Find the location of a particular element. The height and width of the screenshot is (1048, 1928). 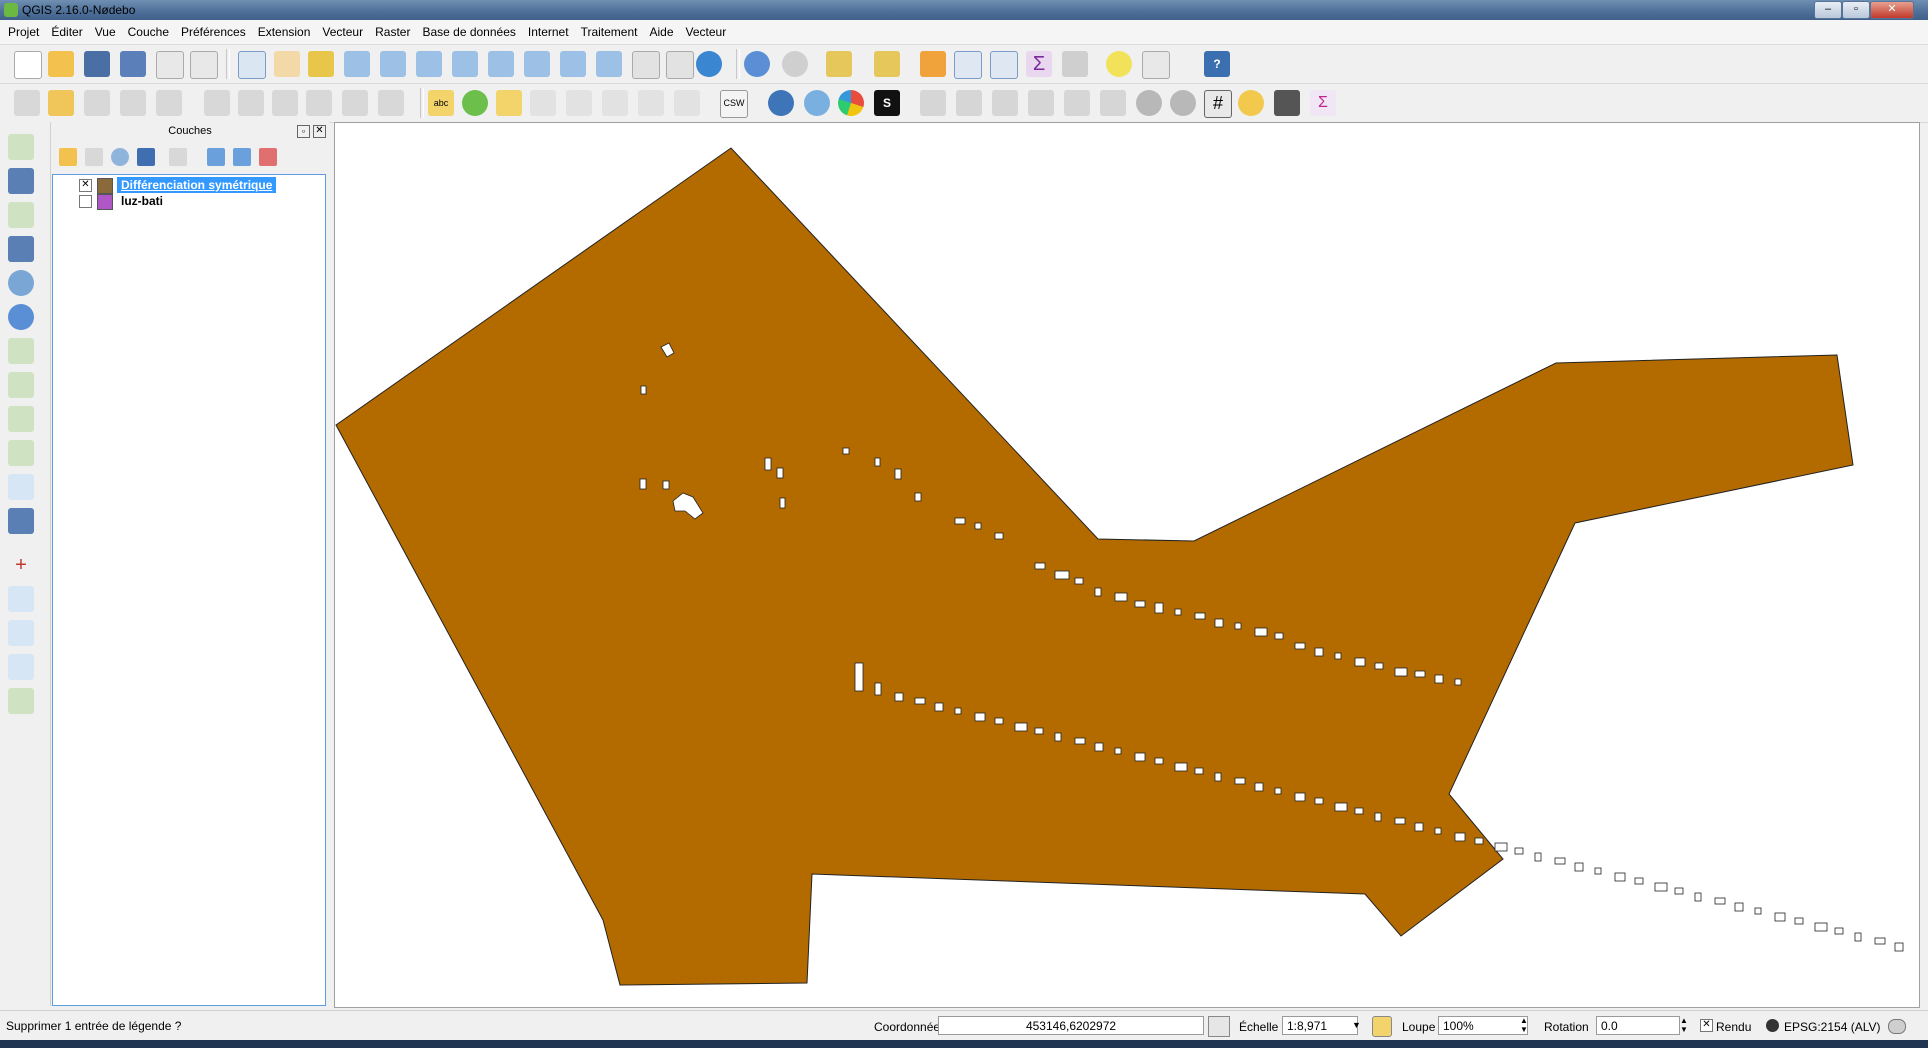

run-feature-action-icon is located at coordinates (795, 64).